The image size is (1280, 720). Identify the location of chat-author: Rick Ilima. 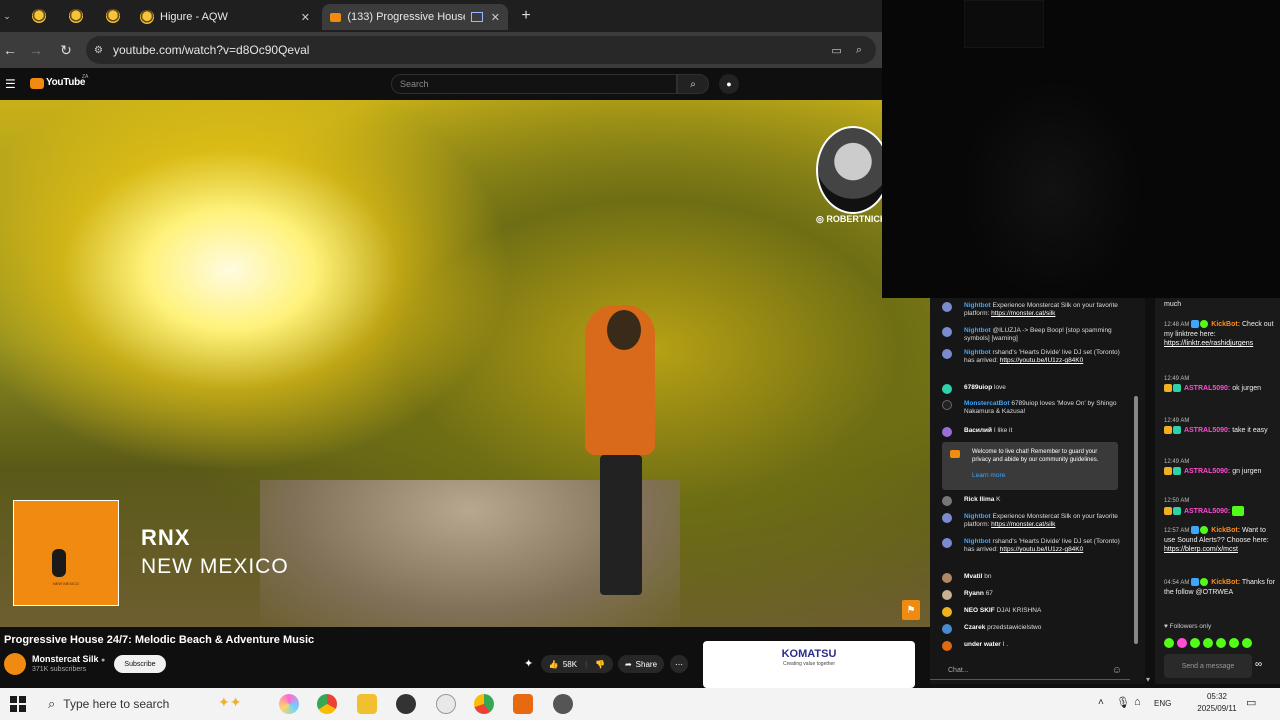
(979, 499).